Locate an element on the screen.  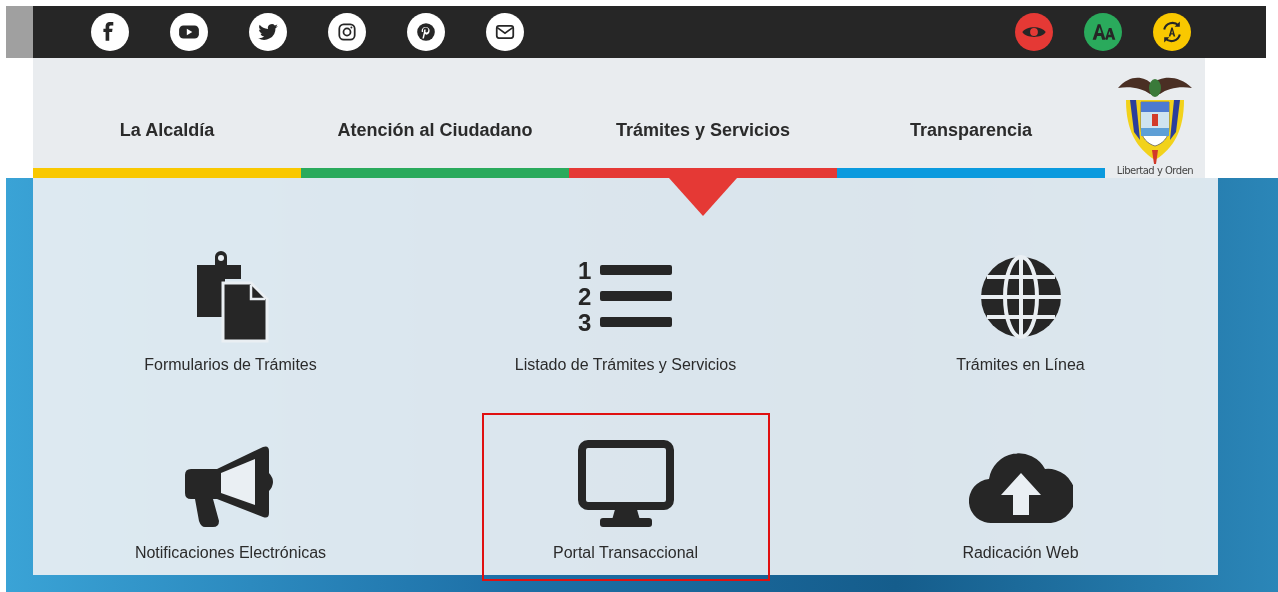
bird-icon is located at coordinates (268, 32).